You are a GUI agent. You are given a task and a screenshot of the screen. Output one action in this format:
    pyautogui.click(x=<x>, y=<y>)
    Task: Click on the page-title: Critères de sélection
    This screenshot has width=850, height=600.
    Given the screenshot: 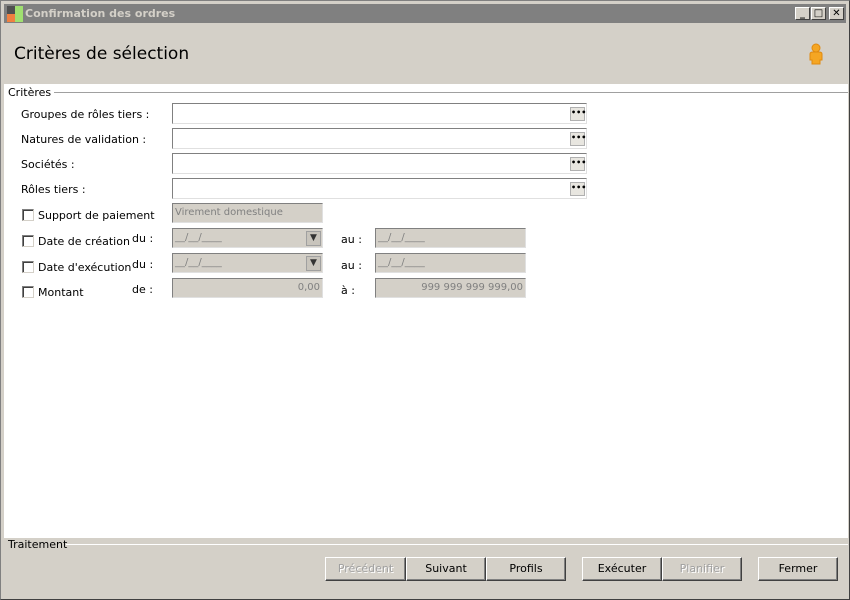 What is the action you would take?
    pyautogui.click(x=102, y=54)
    